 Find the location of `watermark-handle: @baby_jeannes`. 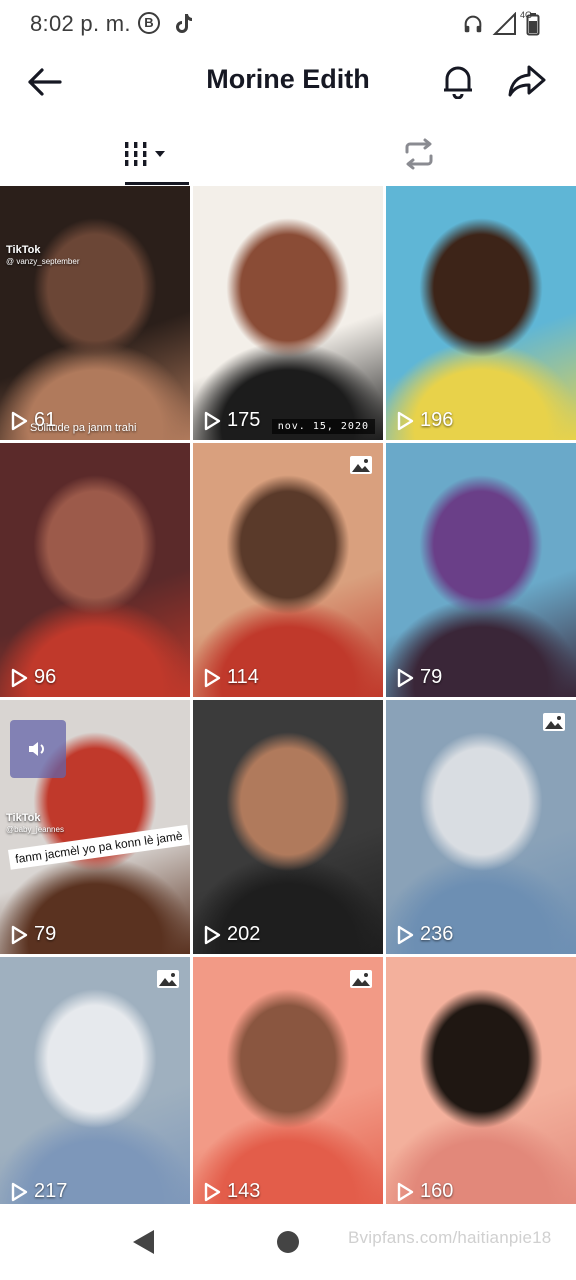

watermark-handle: @baby_jeannes is located at coordinates (35, 829).